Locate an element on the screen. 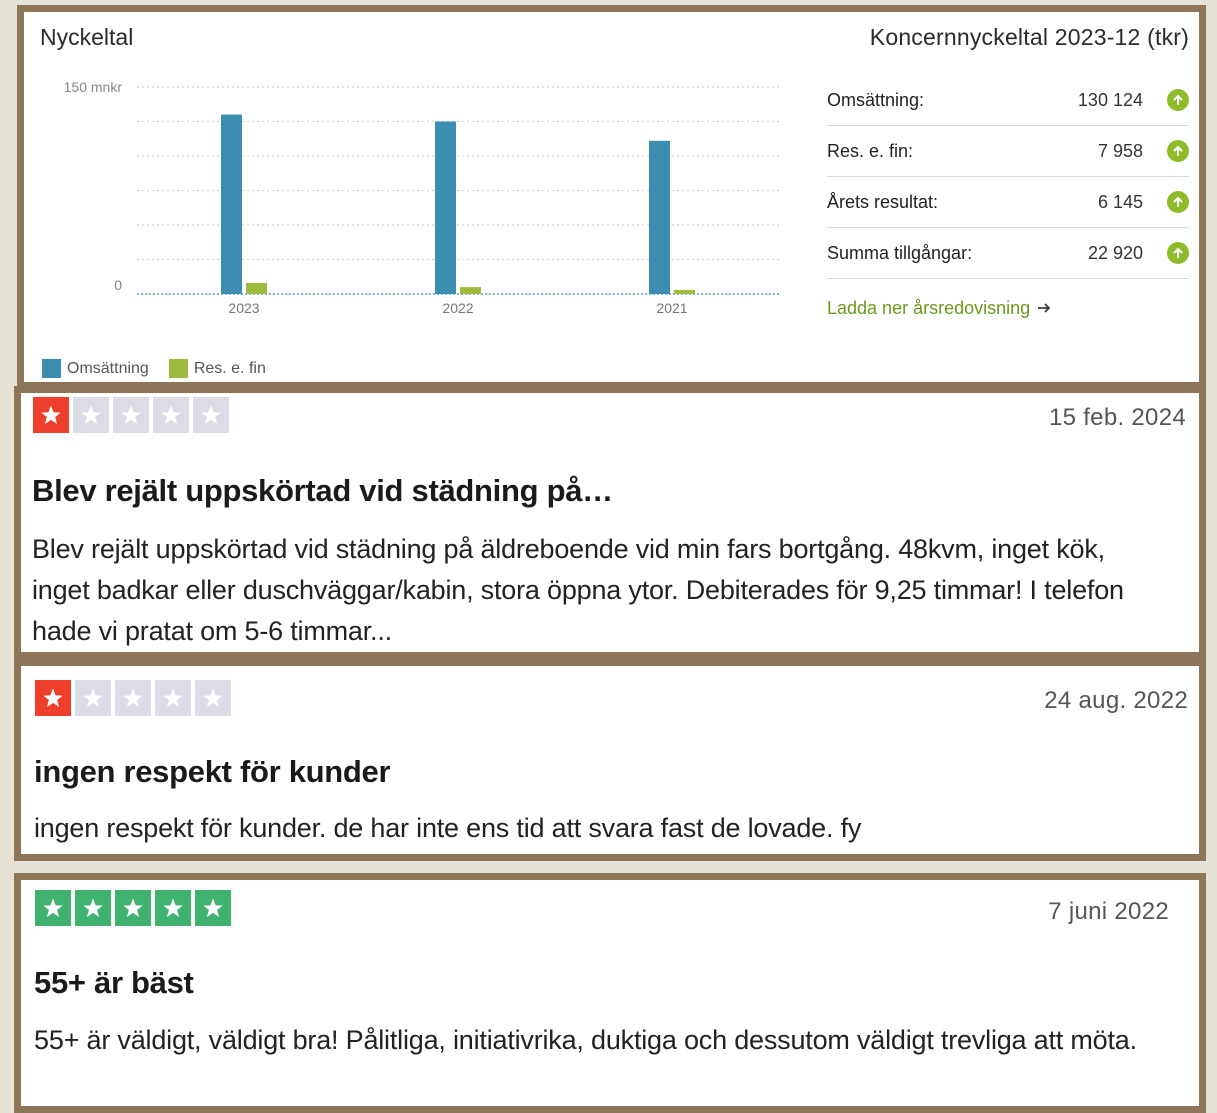 The height and width of the screenshot is (1113, 1217). chart-legend: Omsättning Res. e. fin is located at coordinates (154, 368).